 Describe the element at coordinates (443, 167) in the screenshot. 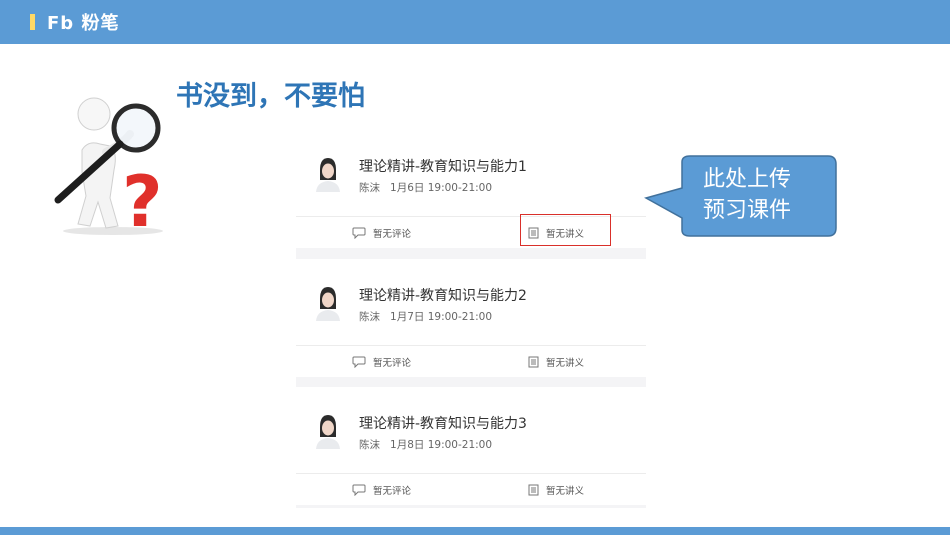

I see `lesson-title: 理论精讲-教育知识与能力1` at that location.